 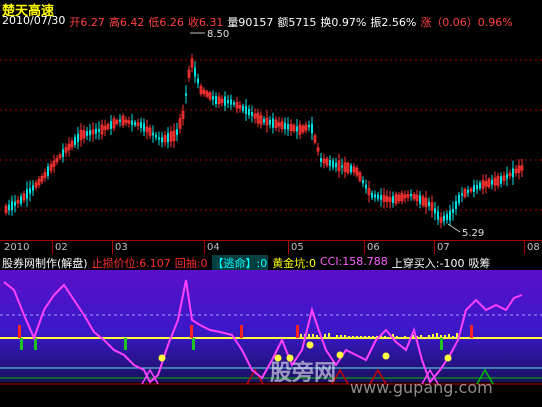 I want to click on indicator-title: 股券网制作(解盘), so click(x=45, y=263).